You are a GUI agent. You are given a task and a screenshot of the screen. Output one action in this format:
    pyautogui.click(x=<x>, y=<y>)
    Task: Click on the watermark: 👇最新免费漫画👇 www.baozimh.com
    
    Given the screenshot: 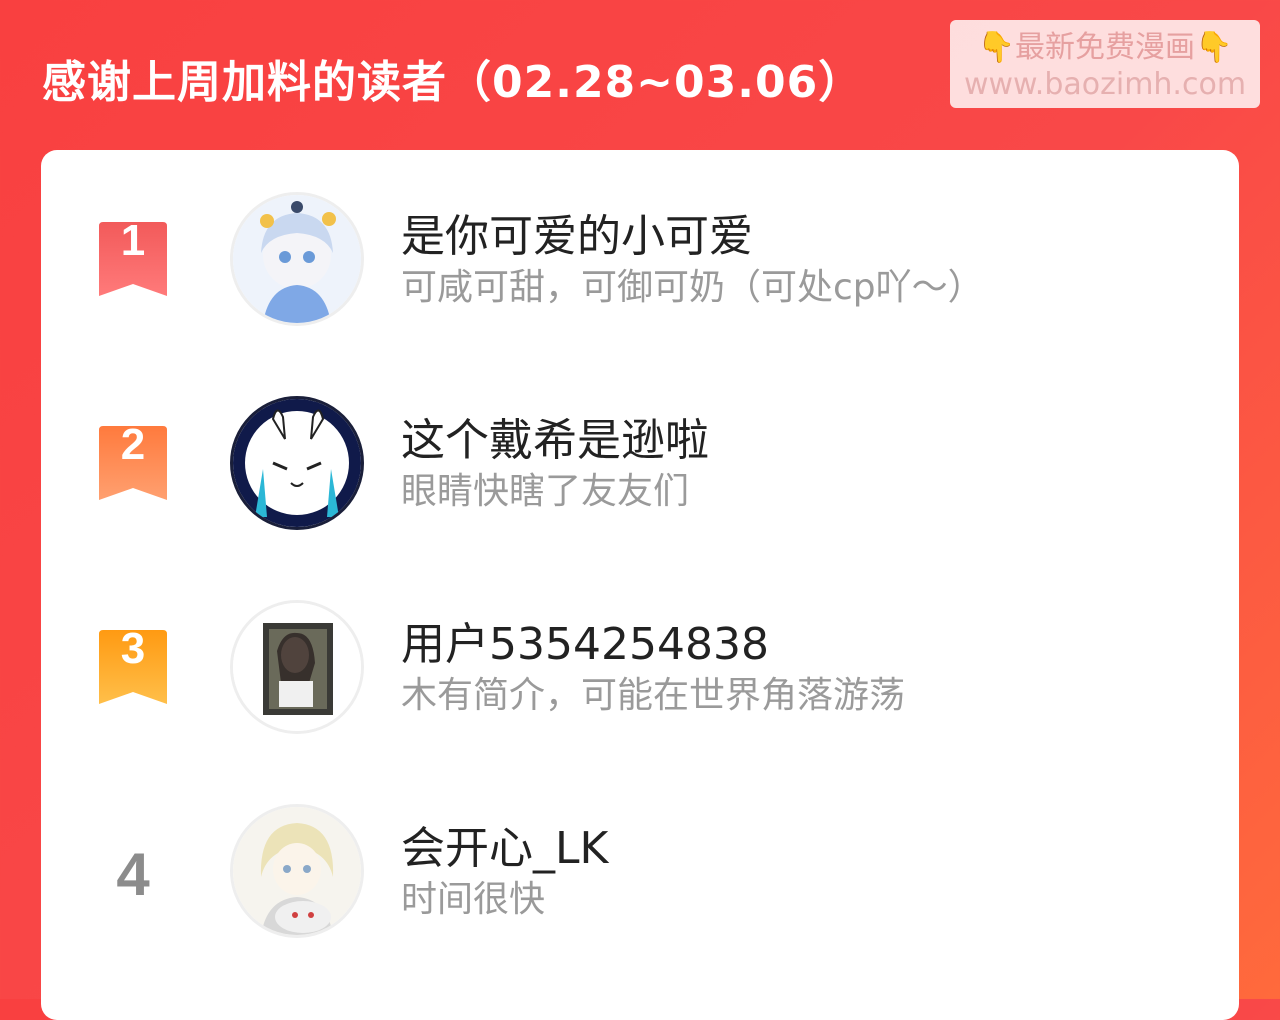 What is the action you would take?
    pyautogui.click(x=1105, y=64)
    